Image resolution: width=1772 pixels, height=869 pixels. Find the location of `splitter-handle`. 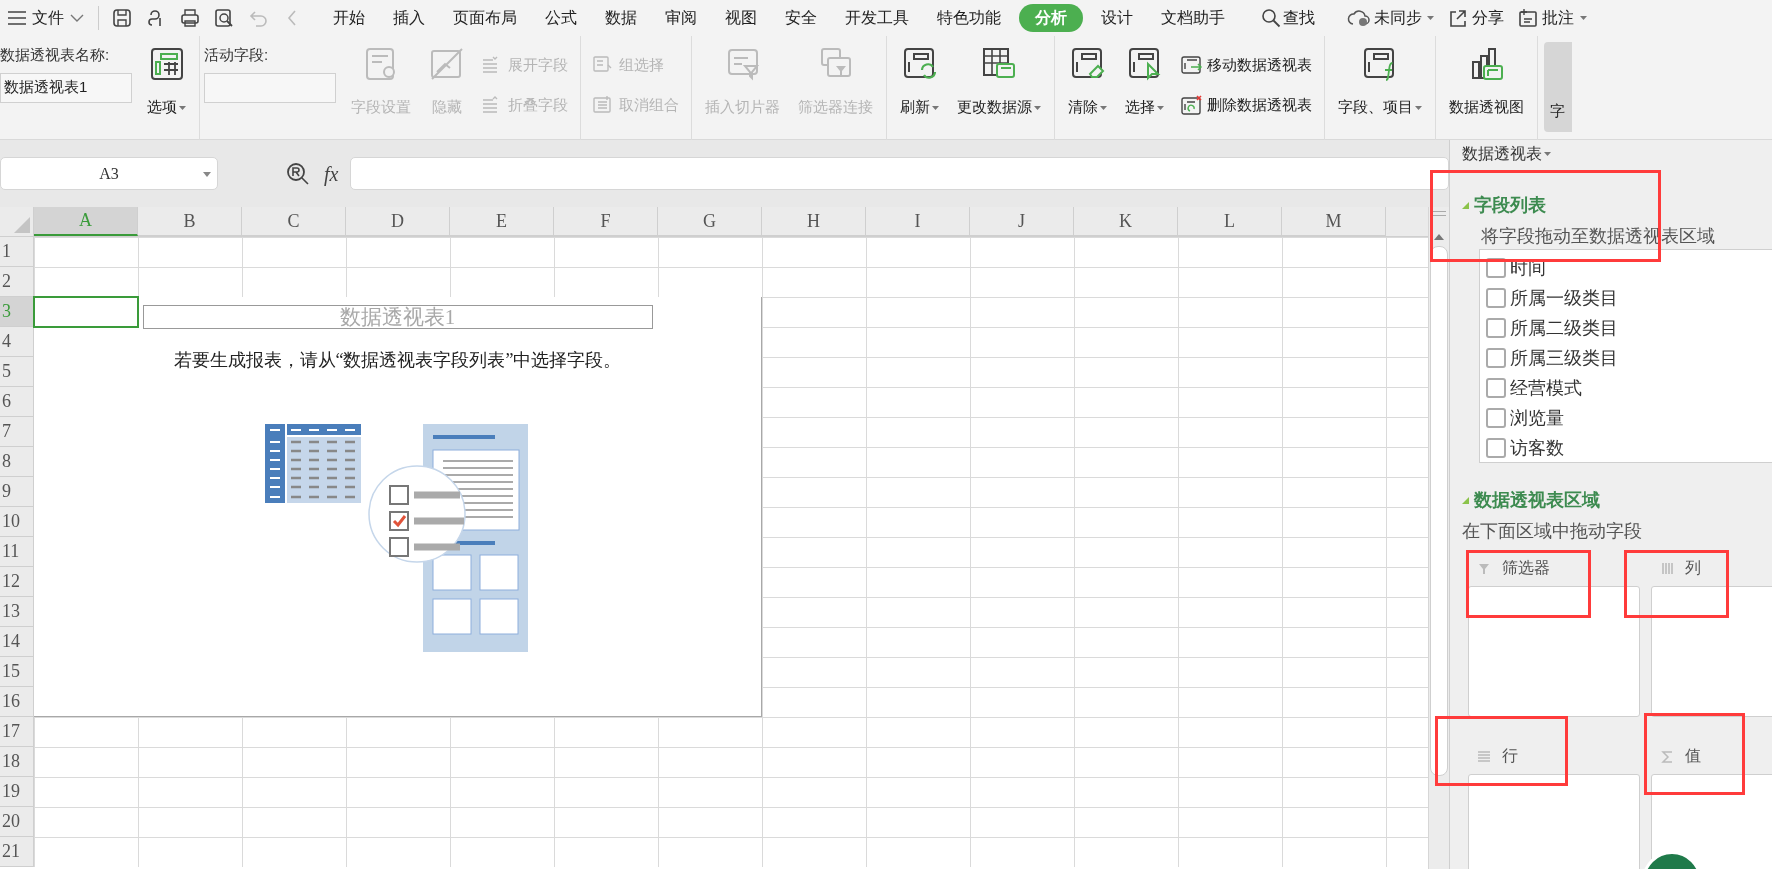

splitter-handle is located at coordinates (1439, 213).